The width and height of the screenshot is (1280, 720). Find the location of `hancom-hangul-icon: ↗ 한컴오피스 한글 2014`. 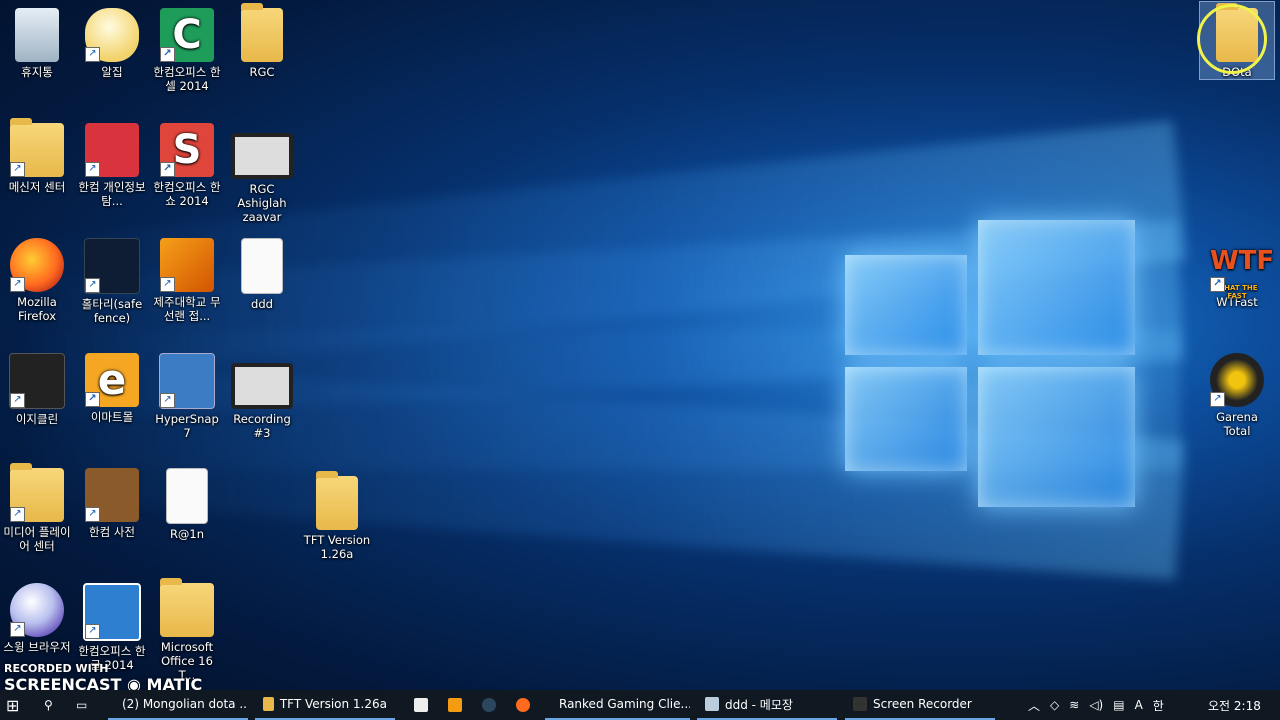

hancom-hangul-icon: ↗ 한컴오피스 한글 2014 is located at coordinates (112, 624).